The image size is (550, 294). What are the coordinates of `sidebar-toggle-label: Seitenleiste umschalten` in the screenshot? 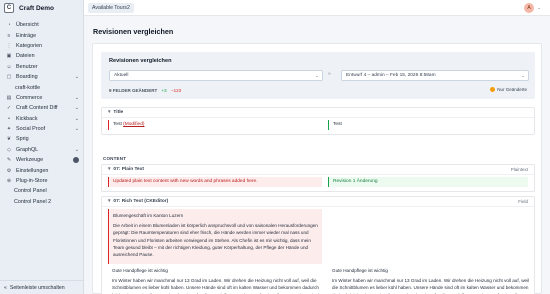 It's located at (37, 287).